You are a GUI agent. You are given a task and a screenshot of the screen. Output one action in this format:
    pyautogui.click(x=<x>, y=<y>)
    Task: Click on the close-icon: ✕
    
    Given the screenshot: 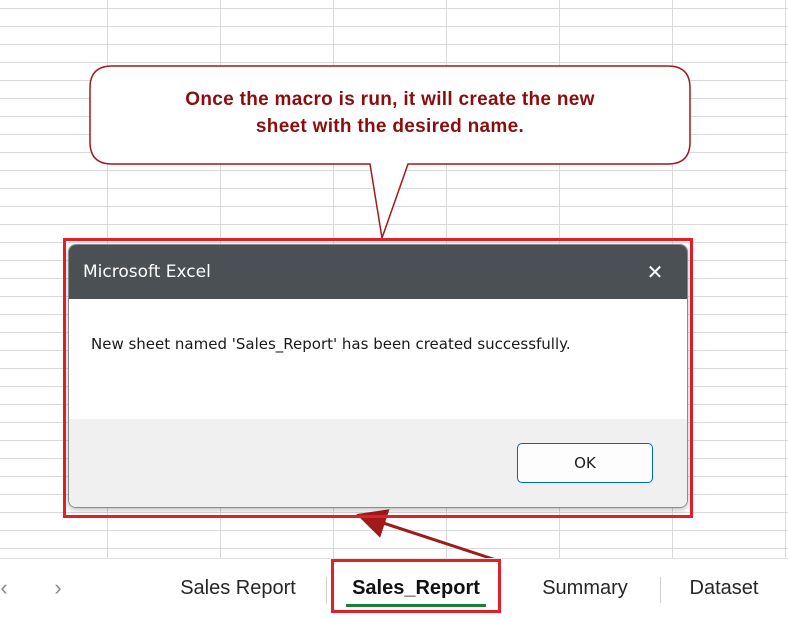 What is the action you would take?
    pyautogui.click(x=655, y=272)
    